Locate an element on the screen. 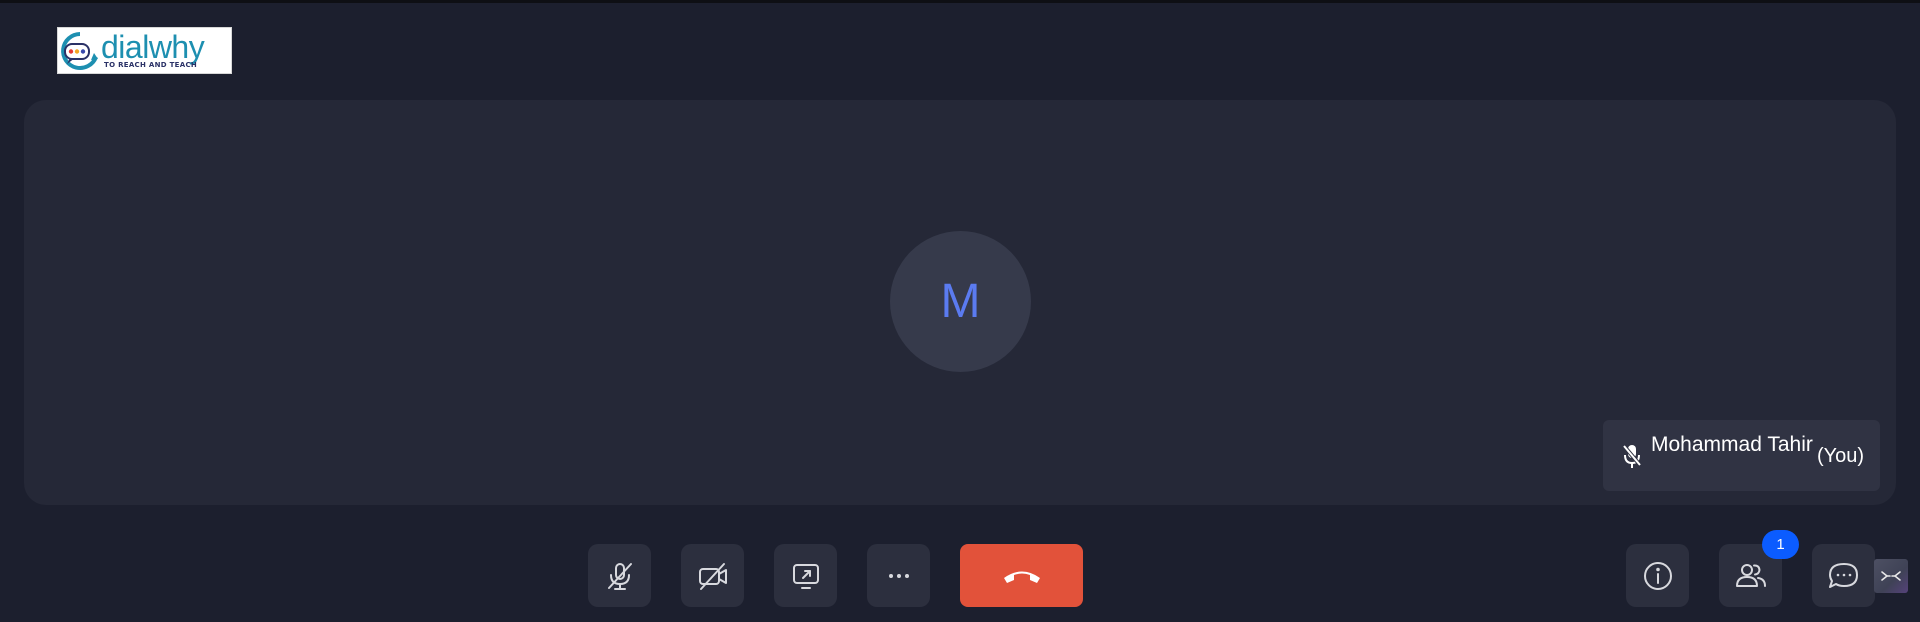 The height and width of the screenshot is (622, 1920). meeting-info-button is located at coordinates (1657, 575).